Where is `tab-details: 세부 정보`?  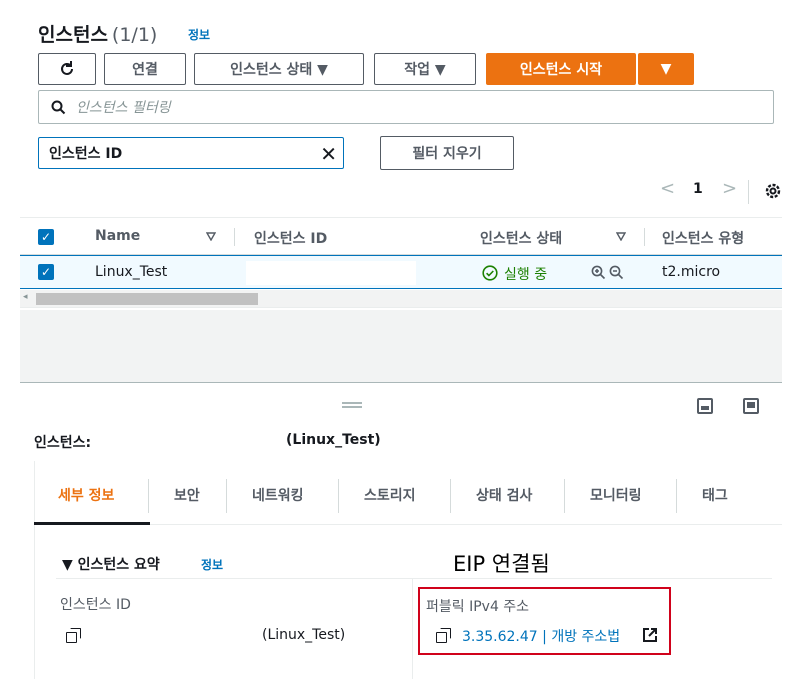
tab-details: 세부 정보 is located at coordinates (86, 495).